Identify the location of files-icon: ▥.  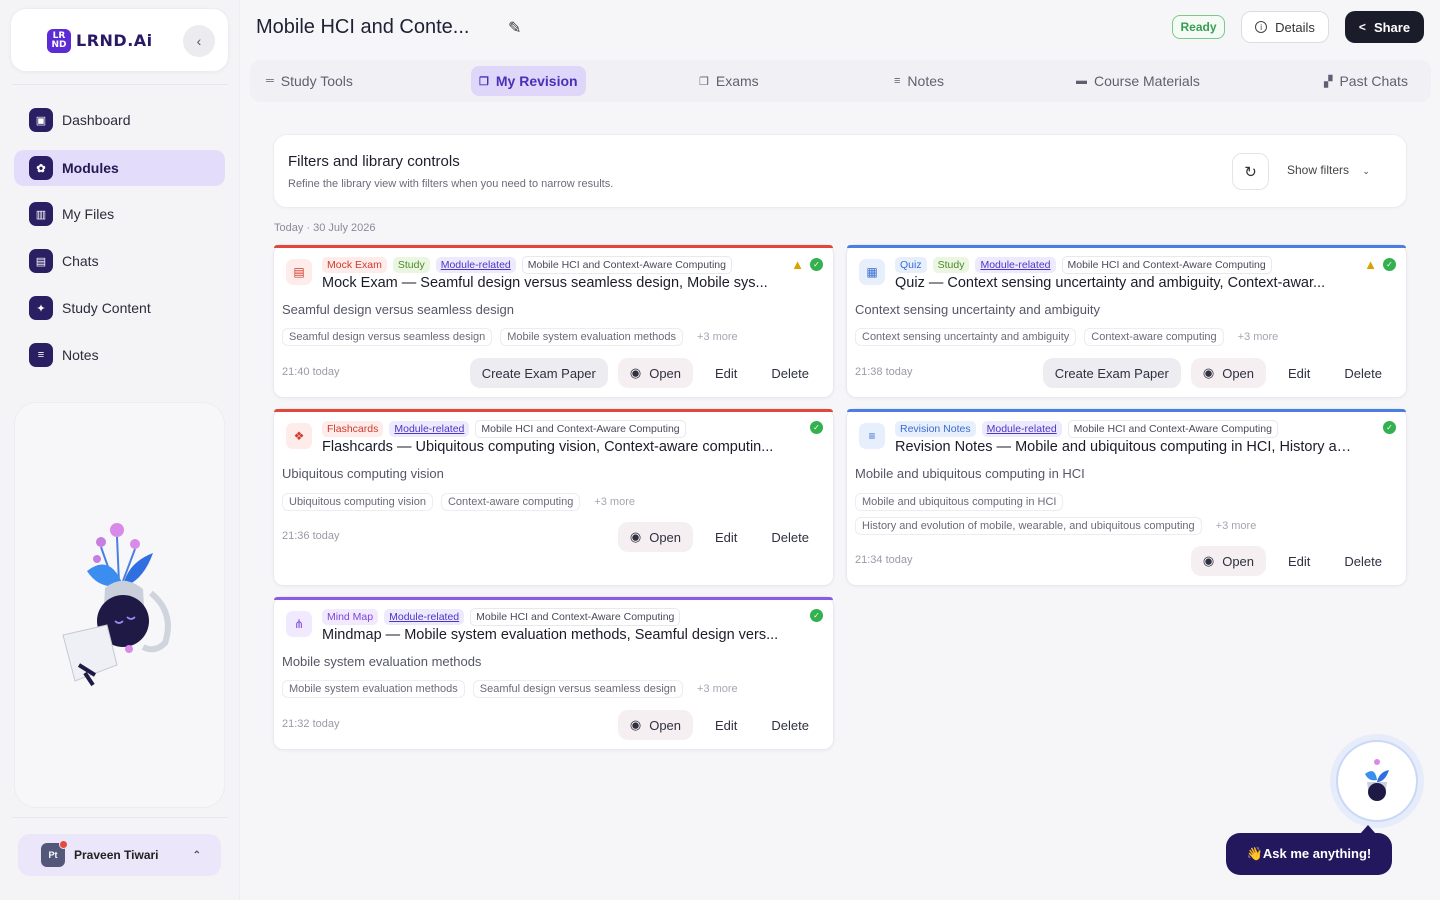
(41, 214).